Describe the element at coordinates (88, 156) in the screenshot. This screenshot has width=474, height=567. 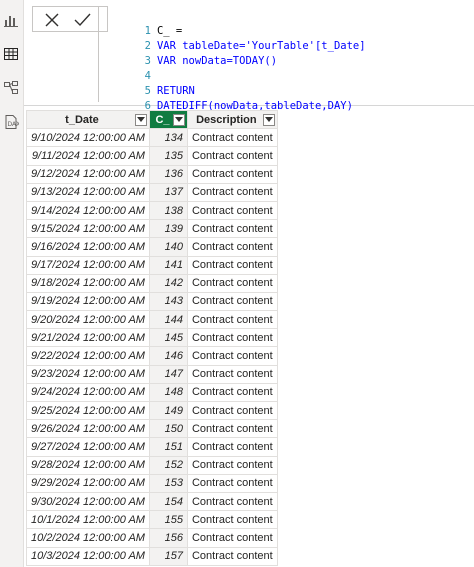
I see `cell-t-date: 9/11/2024 12:00:00 AM` at that location.